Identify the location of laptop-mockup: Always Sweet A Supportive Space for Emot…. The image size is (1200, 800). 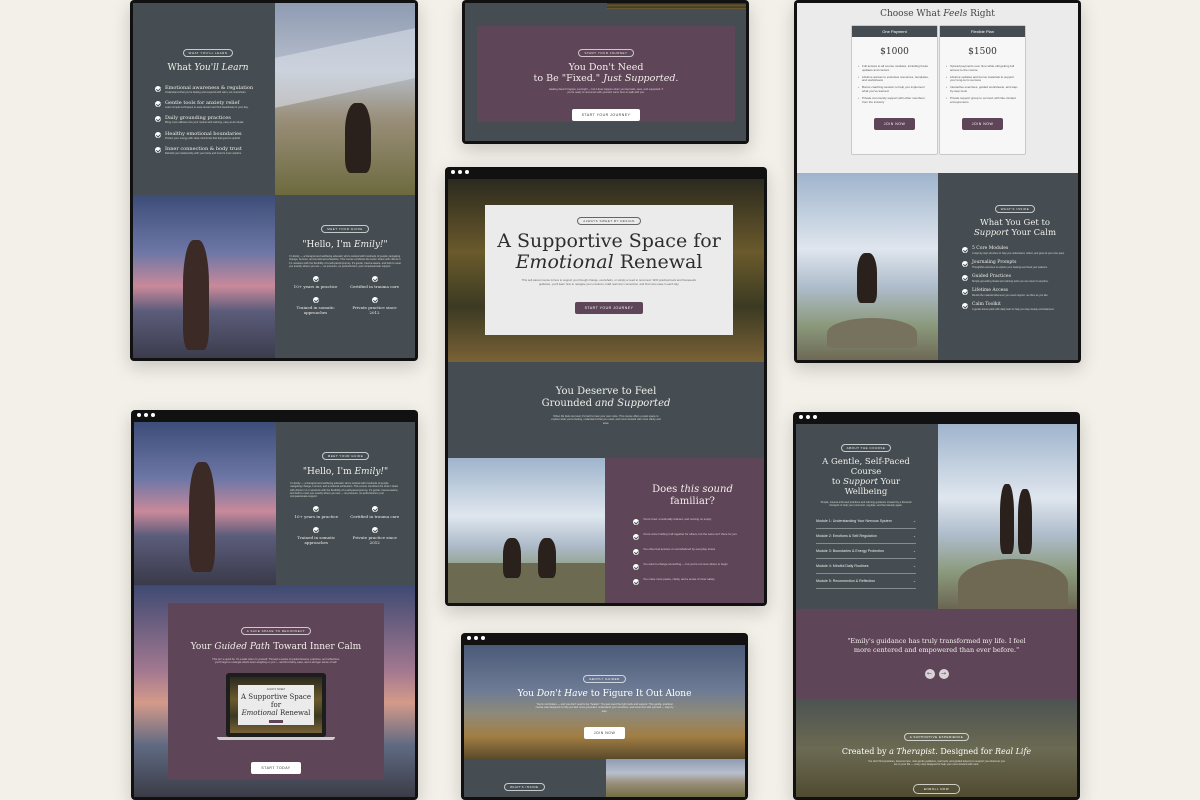
(276, 704).